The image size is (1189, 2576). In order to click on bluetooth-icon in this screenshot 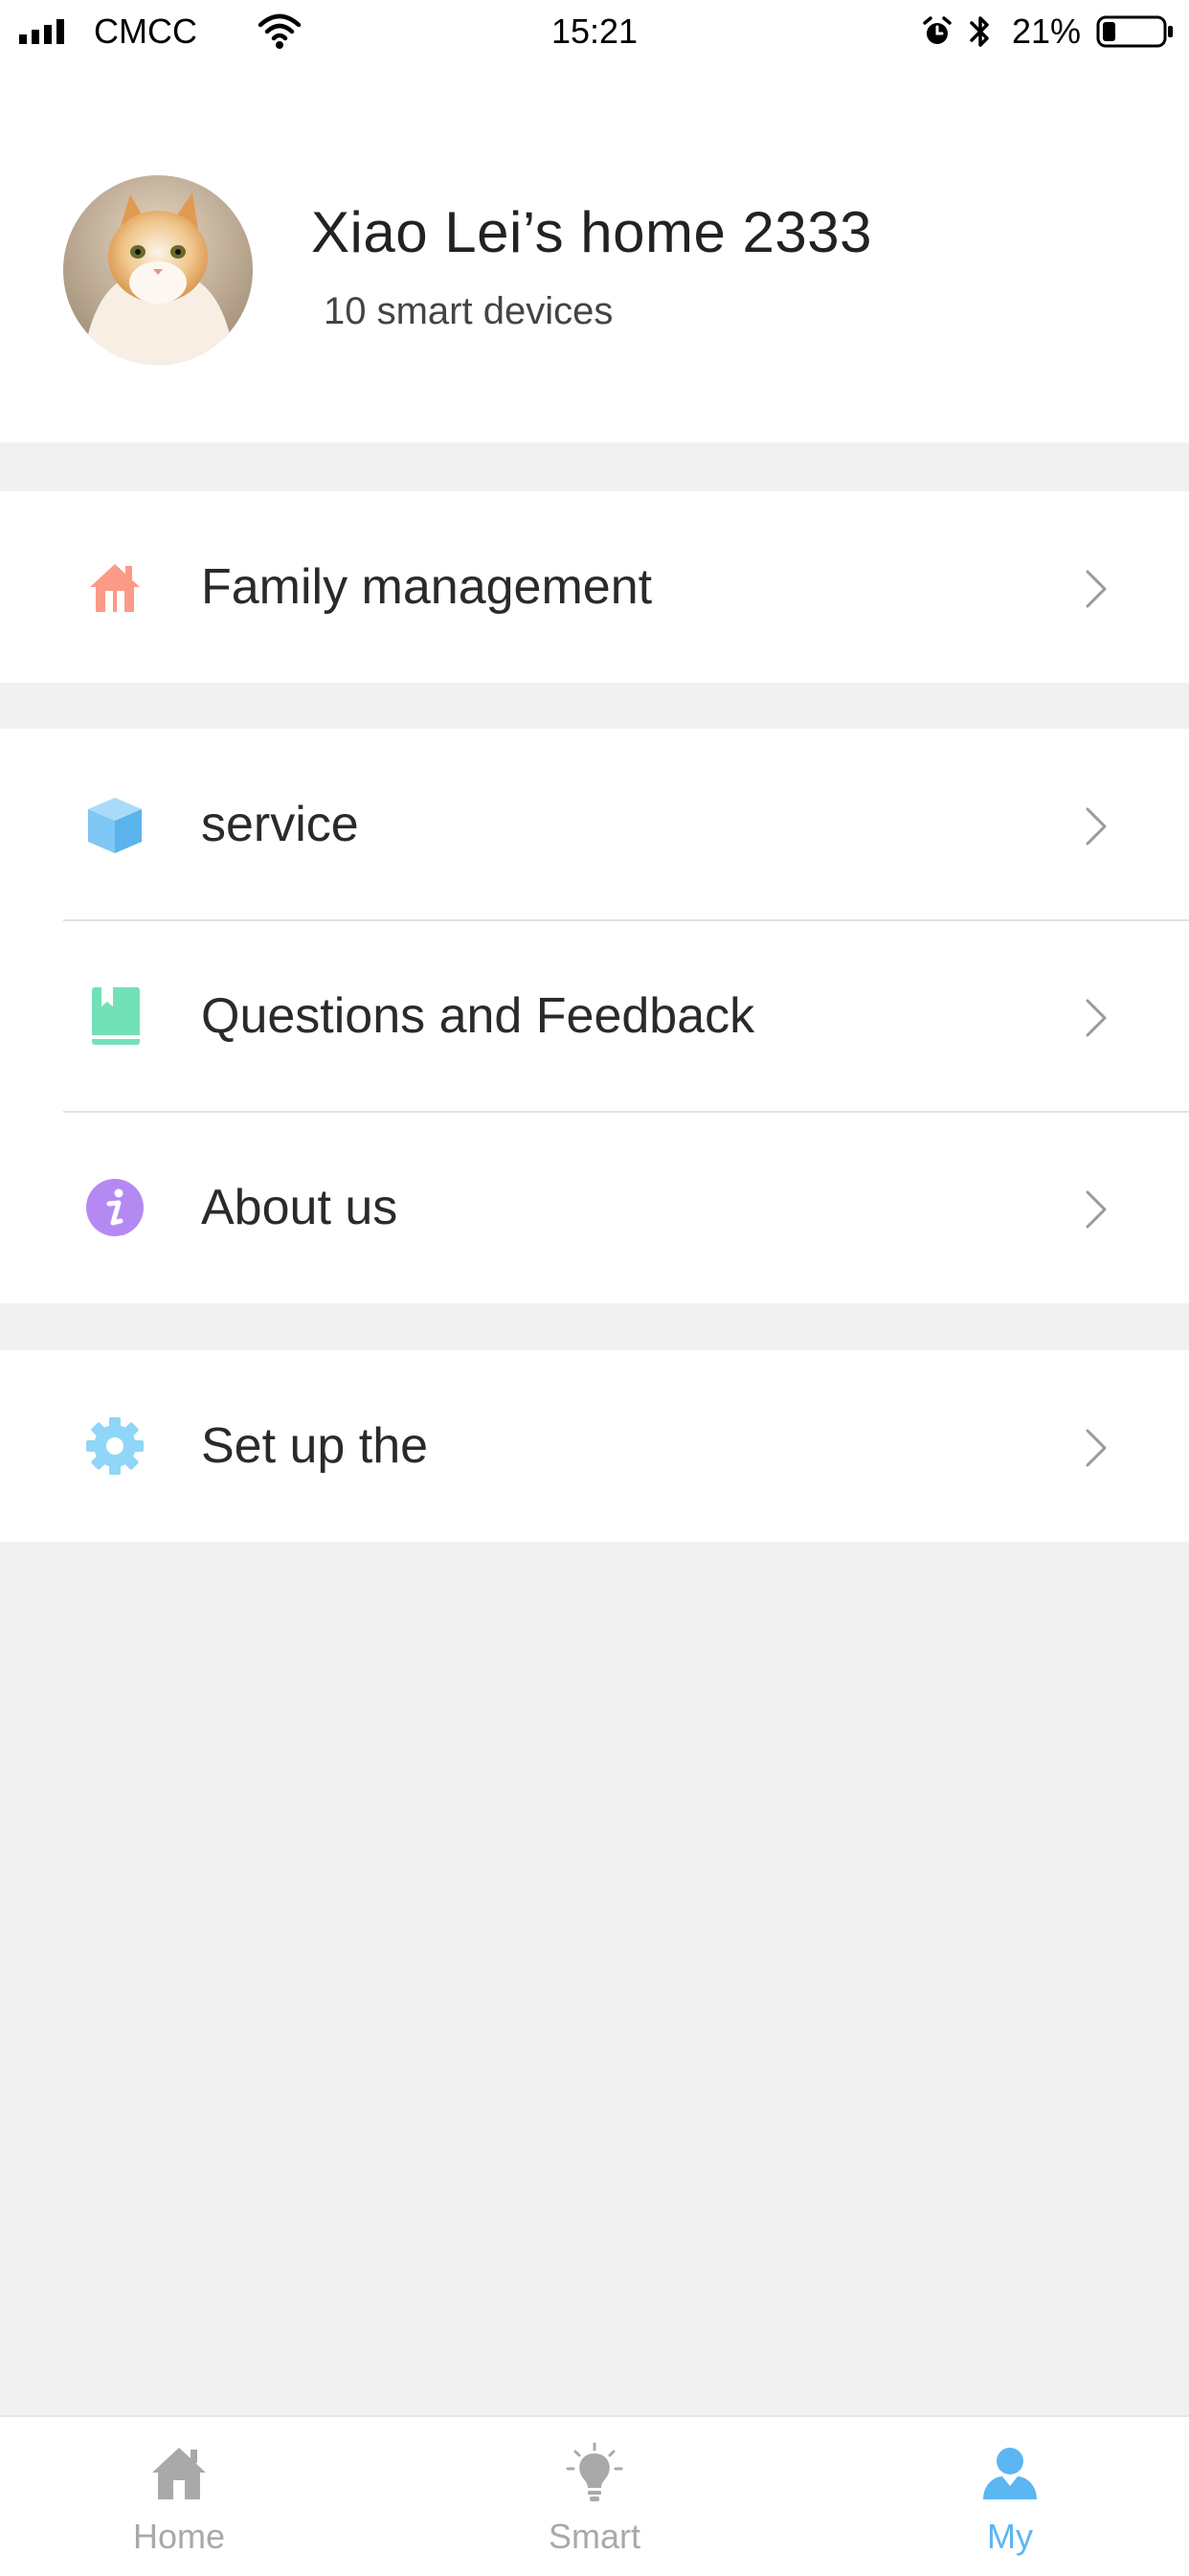, I will do `click(979, 31)`.